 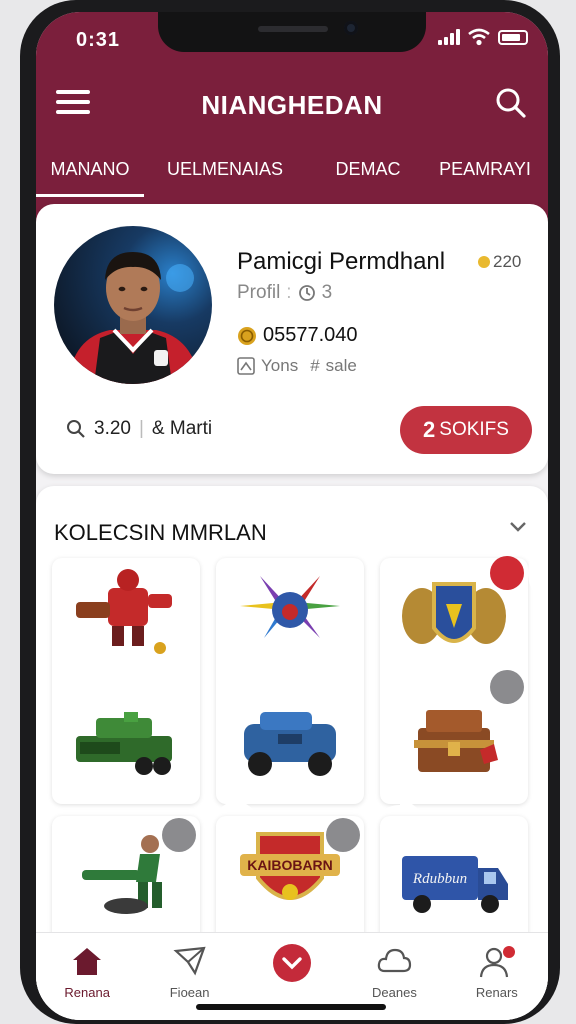 What do you see at coordinates (293, 29) in the screenshot?
I see `speaker-grill` at bounding box center [293, 29].